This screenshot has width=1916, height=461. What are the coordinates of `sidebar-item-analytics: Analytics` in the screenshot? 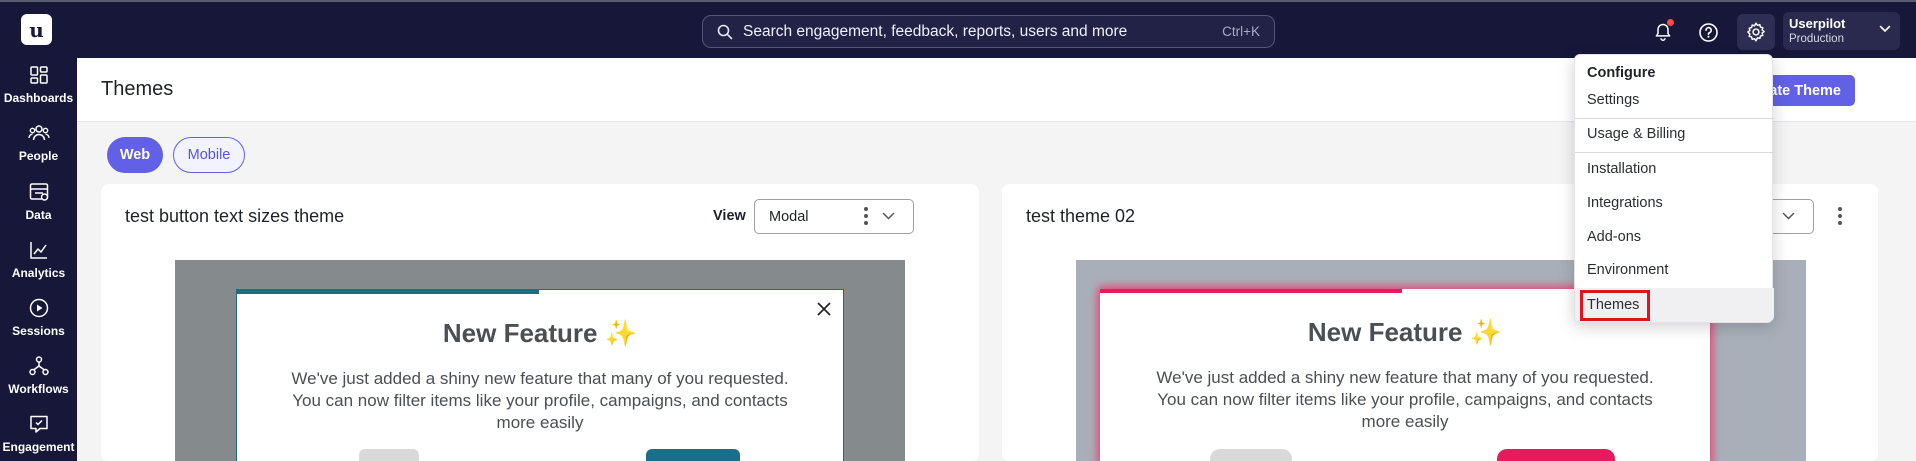 It's located at (38, 259).